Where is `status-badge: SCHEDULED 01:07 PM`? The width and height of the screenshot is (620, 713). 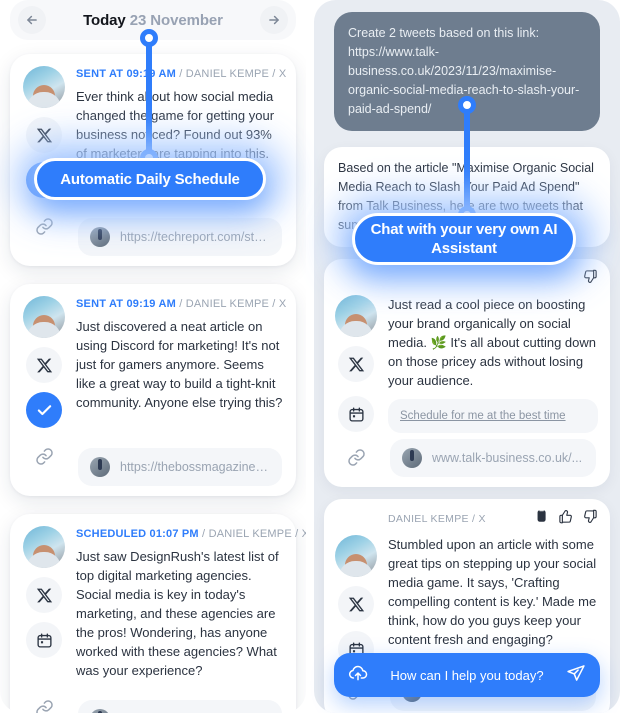 status-badge: SCHEDULED 01:07 PM is located at coordinates (137, 534).